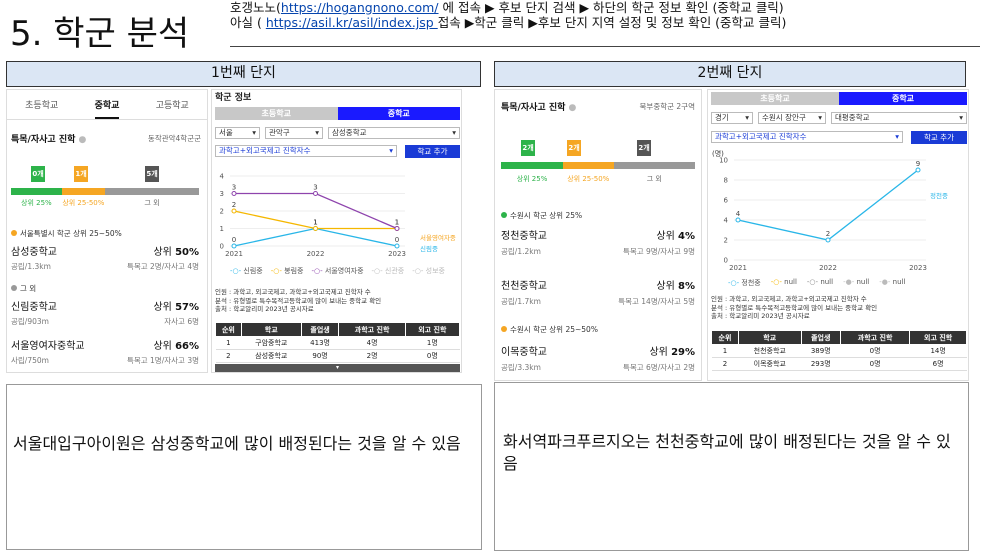  I want to click on table-row: 2 이목중학교 293명 0명 6명, so click(839, 364).